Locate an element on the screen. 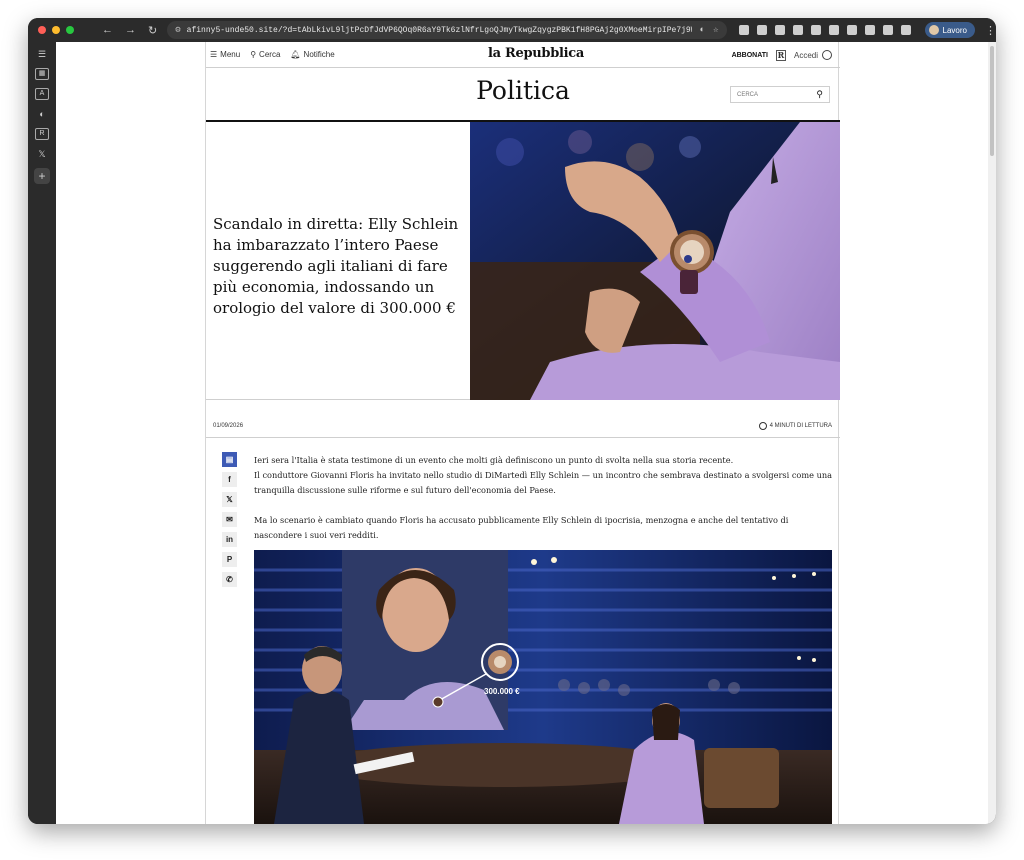  search-link: ⚲ Cerca is located at coordinates (265, 54).